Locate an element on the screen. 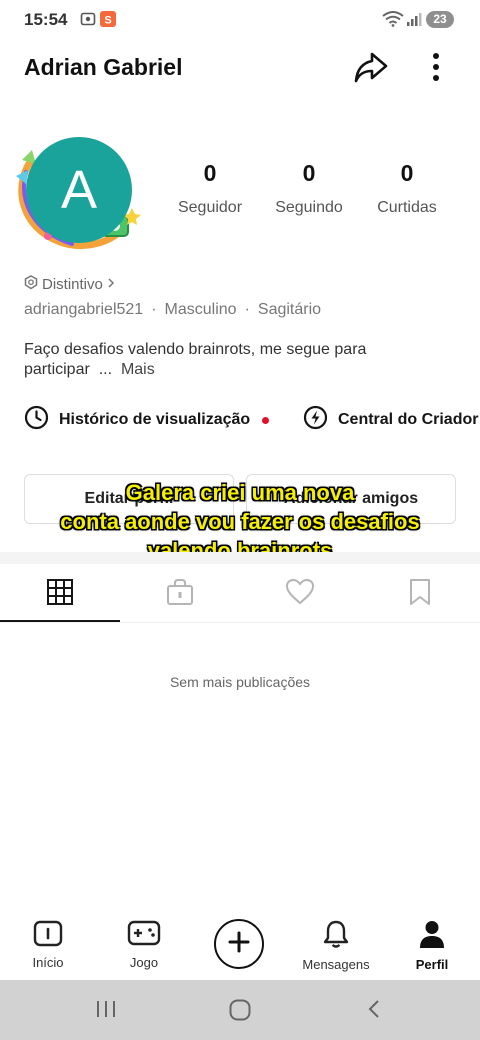 The width and height of the screenshot is (480, 1040). bookmark-icon is located at coordinates (420, 594).